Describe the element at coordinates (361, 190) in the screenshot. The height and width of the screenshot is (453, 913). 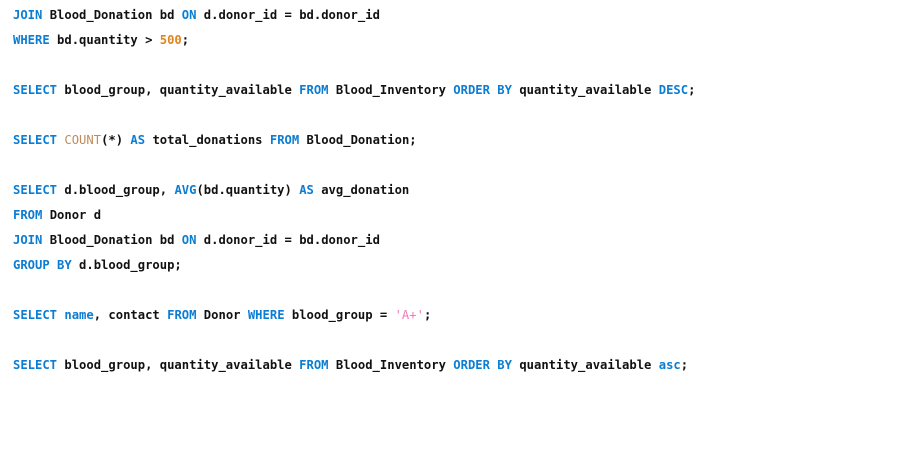
I see `code-token-txt: avg_donation` at that location.